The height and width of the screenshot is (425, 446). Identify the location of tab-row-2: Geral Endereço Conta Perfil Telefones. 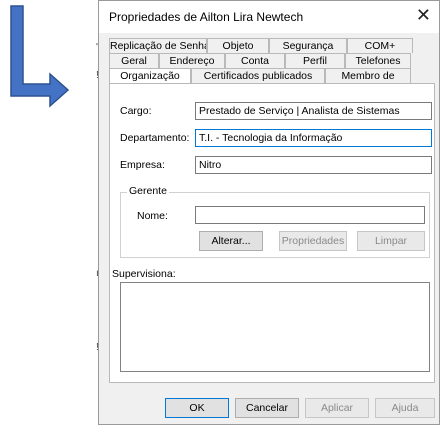
(272, 60).